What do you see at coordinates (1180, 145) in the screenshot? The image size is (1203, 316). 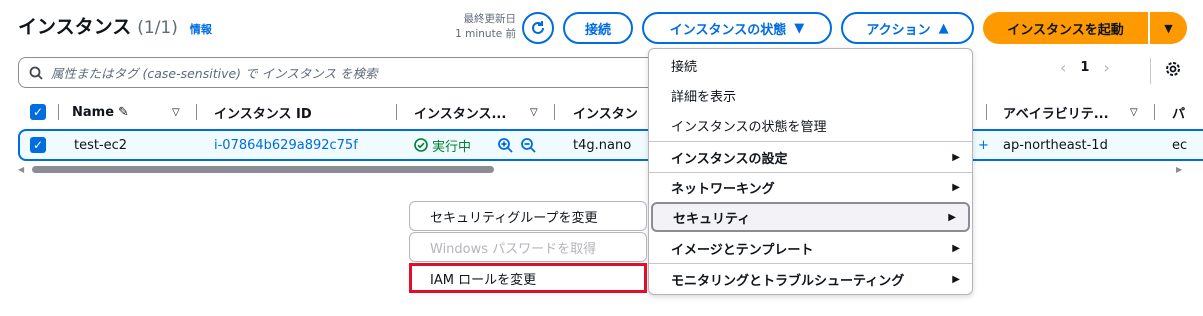 I see `cell-extra: ec` at bounding box center [1180, 145].